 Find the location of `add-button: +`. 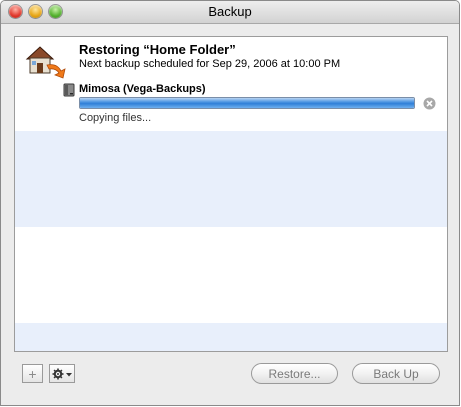

add-button: + is located at coordinates (32, 373).